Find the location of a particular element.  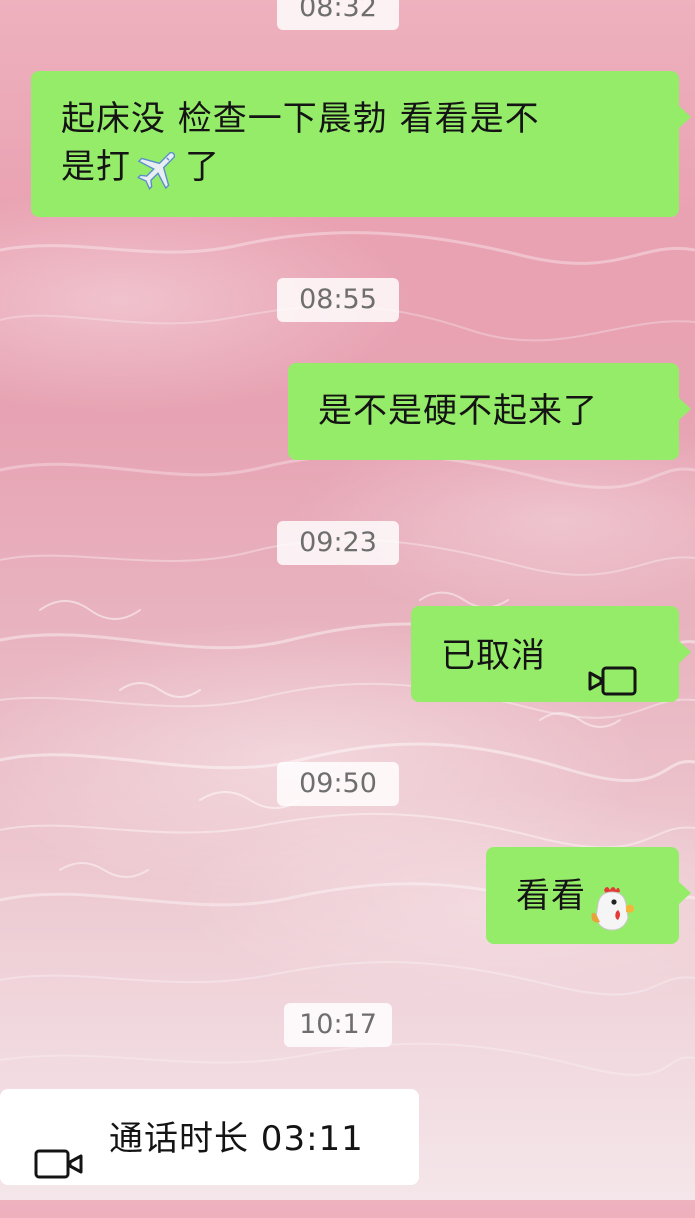

message-text-line: 是打 了 is located at coordinates (357, 167).